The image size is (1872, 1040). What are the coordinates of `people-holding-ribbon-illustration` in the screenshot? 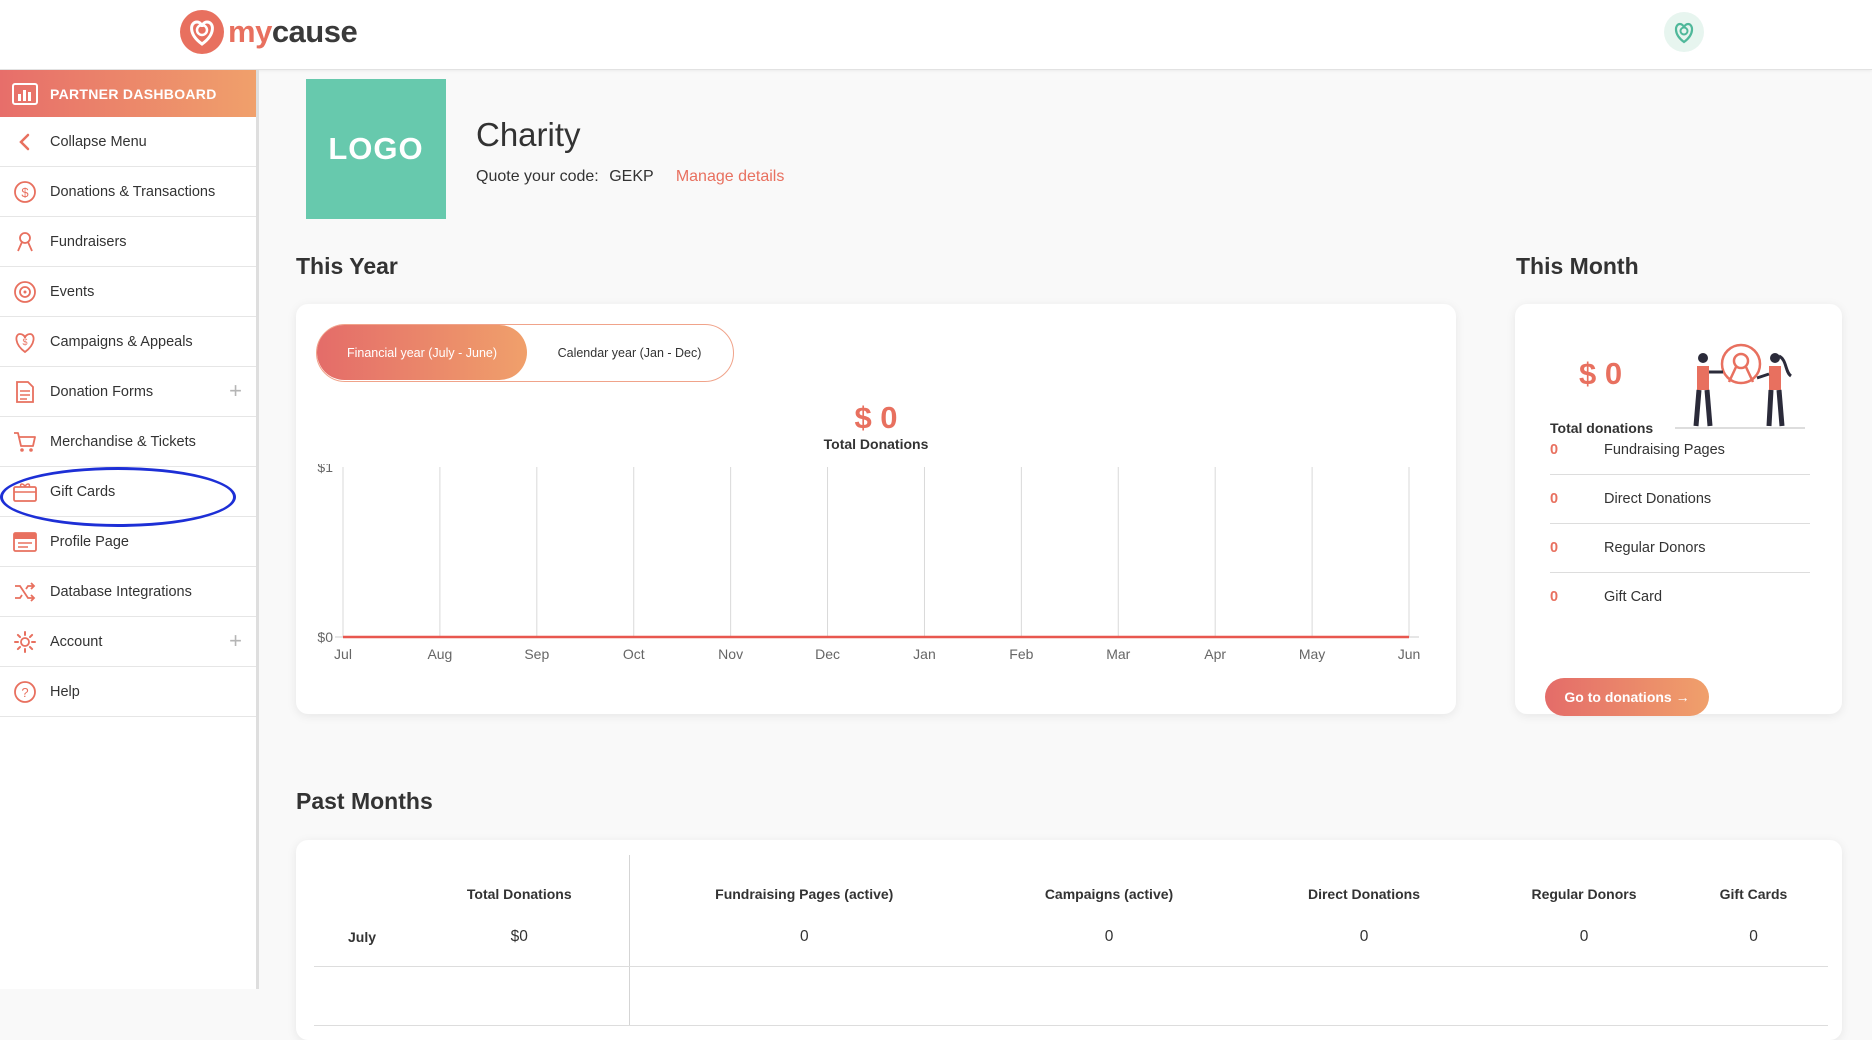 It's located at (1740, 387).